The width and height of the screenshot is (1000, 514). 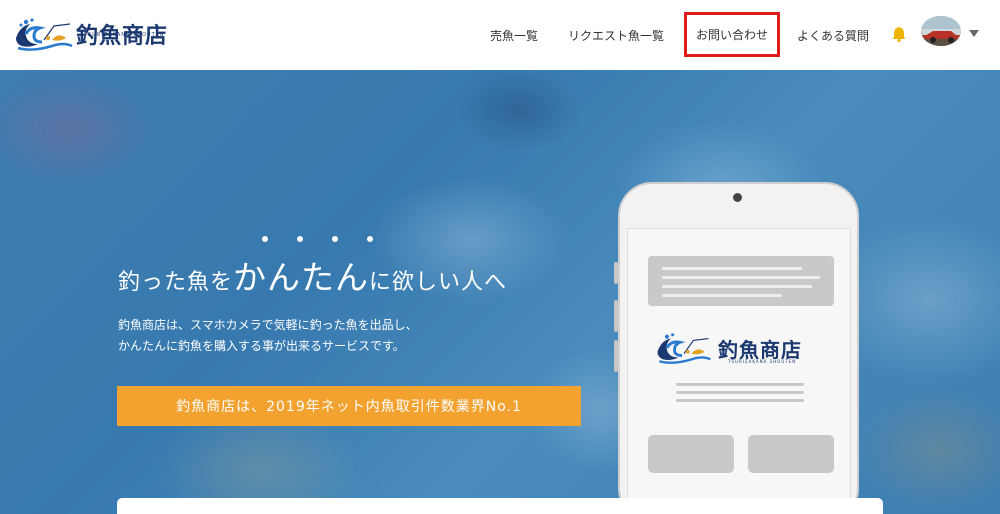 What do you see at coordinates (616, 35) in the screenshot?
I see `nav-requested-fish: リクエスト魚一覧` at bounding box center [616, 35].